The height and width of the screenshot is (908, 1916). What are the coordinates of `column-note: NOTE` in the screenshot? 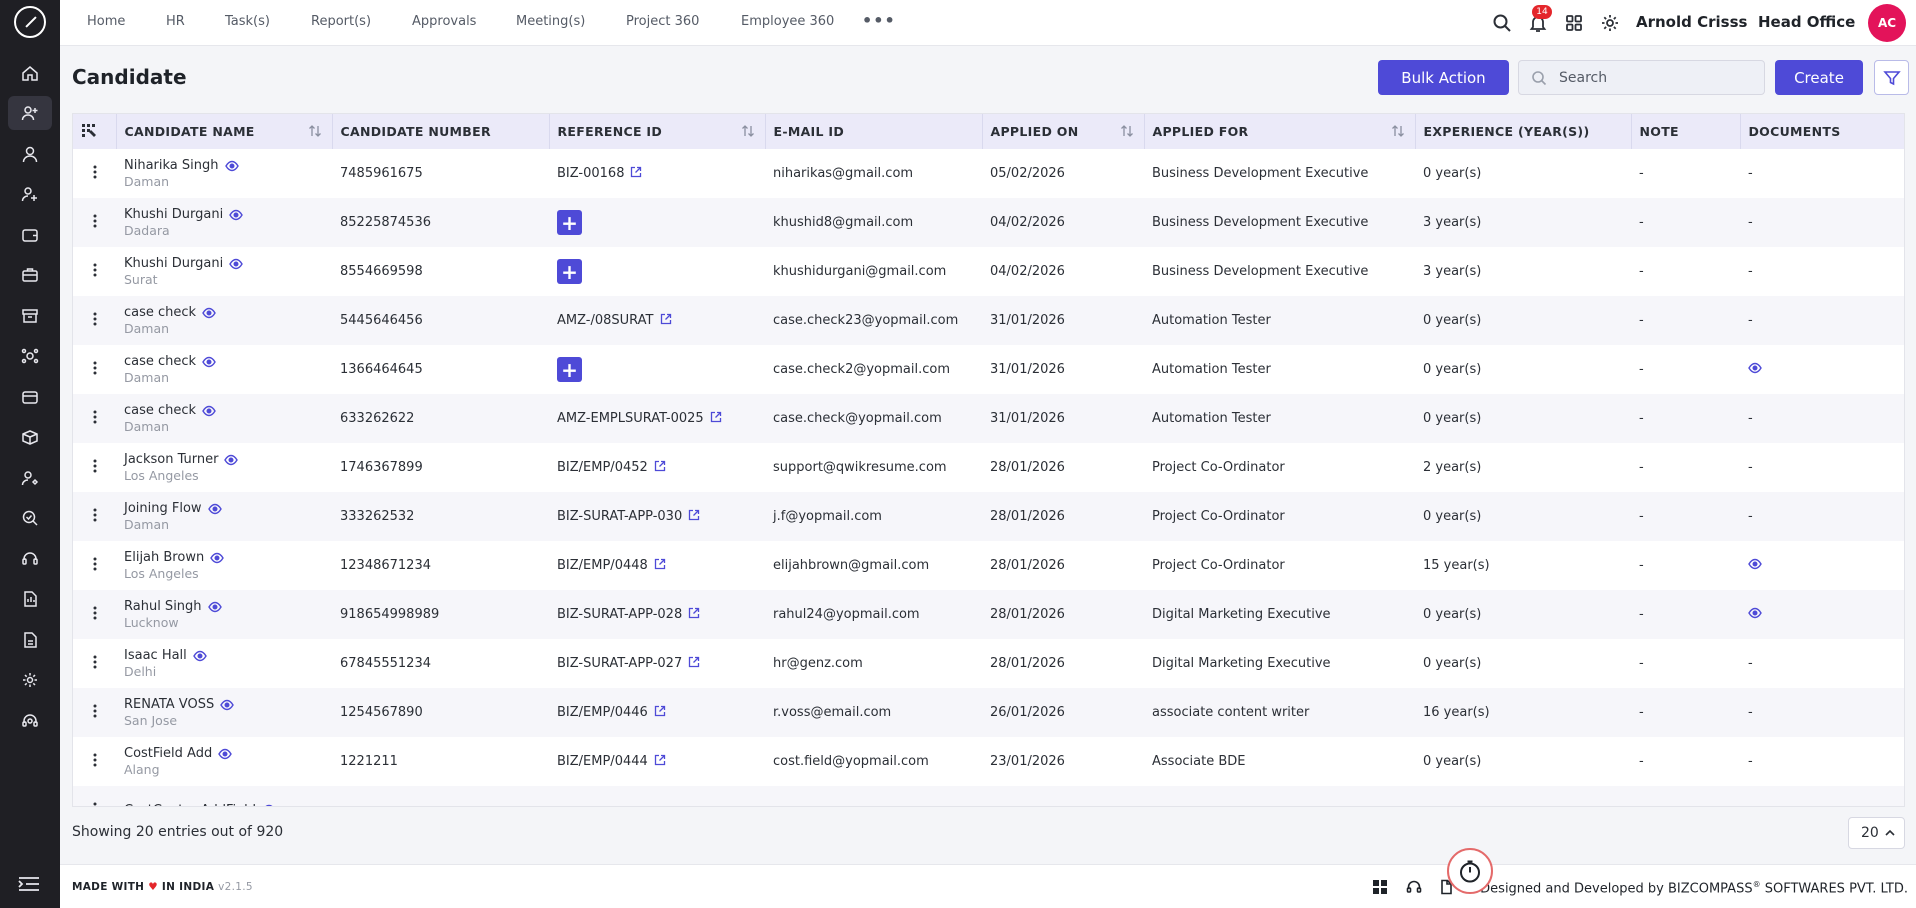 It's located at (1686, 131).